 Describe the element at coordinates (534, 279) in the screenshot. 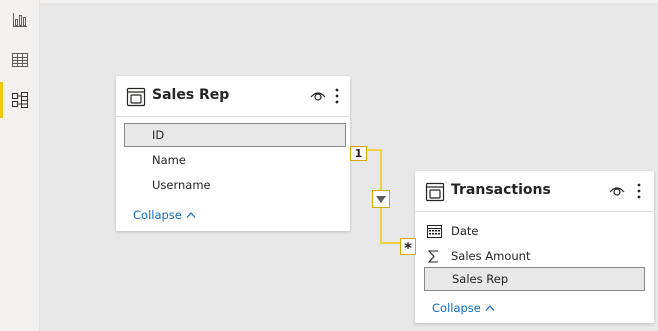

I see `field-row-sales-rep: Sales Rep` at that location.